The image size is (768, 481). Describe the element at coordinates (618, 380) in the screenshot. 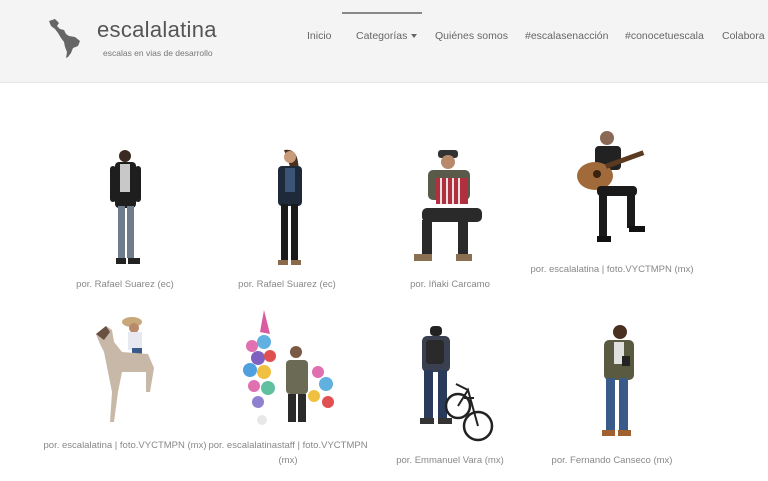

I see `man-with-phone-figure-icon` at that location.